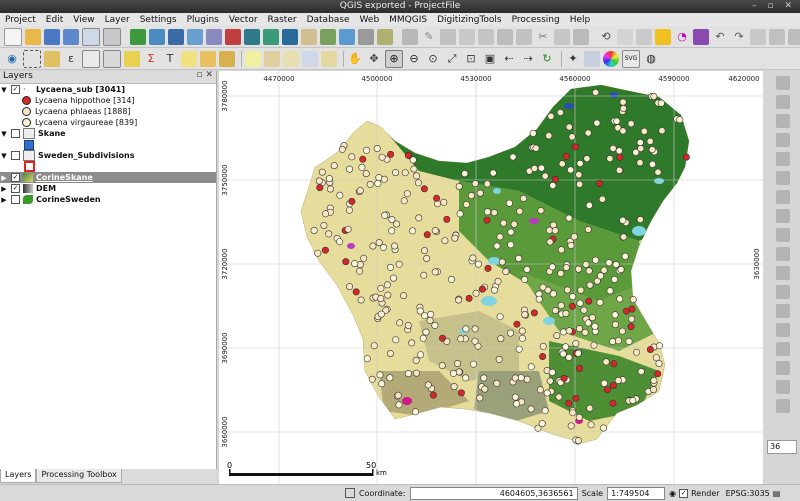  Describe the element at coordinates (71, 59) in the screenshot. I see `expression-select-icon: ε` at that location.